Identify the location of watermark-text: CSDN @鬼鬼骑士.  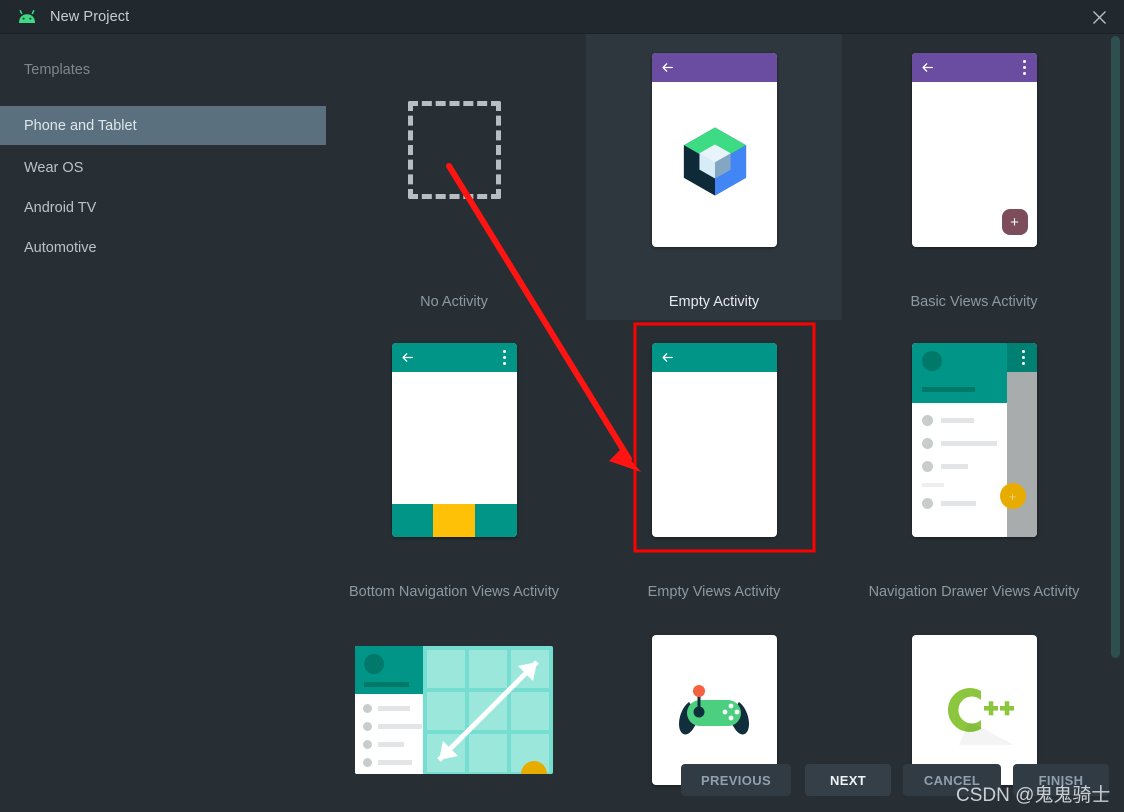
(1033, 795).